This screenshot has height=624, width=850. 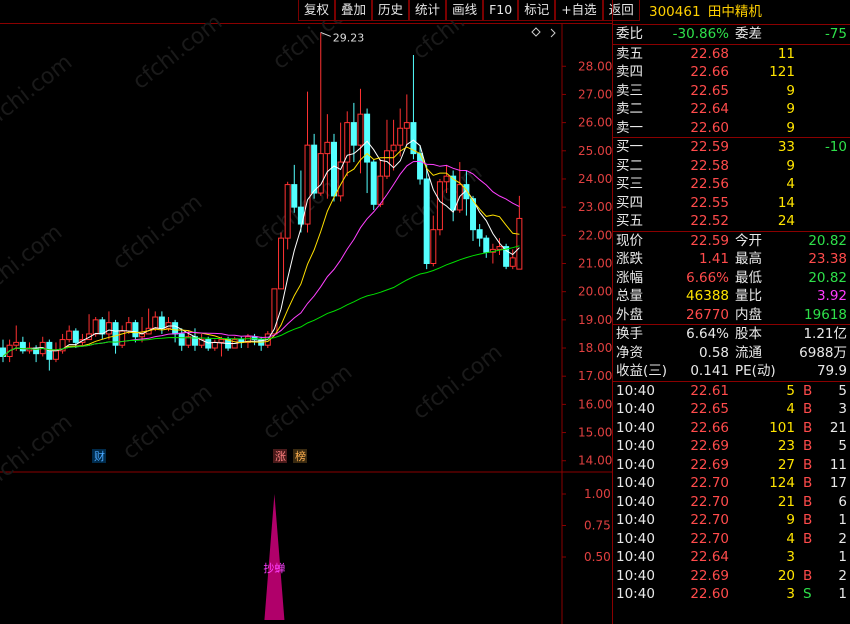 I want to click on quote-label: 内盘, so click(x=748, y=314).